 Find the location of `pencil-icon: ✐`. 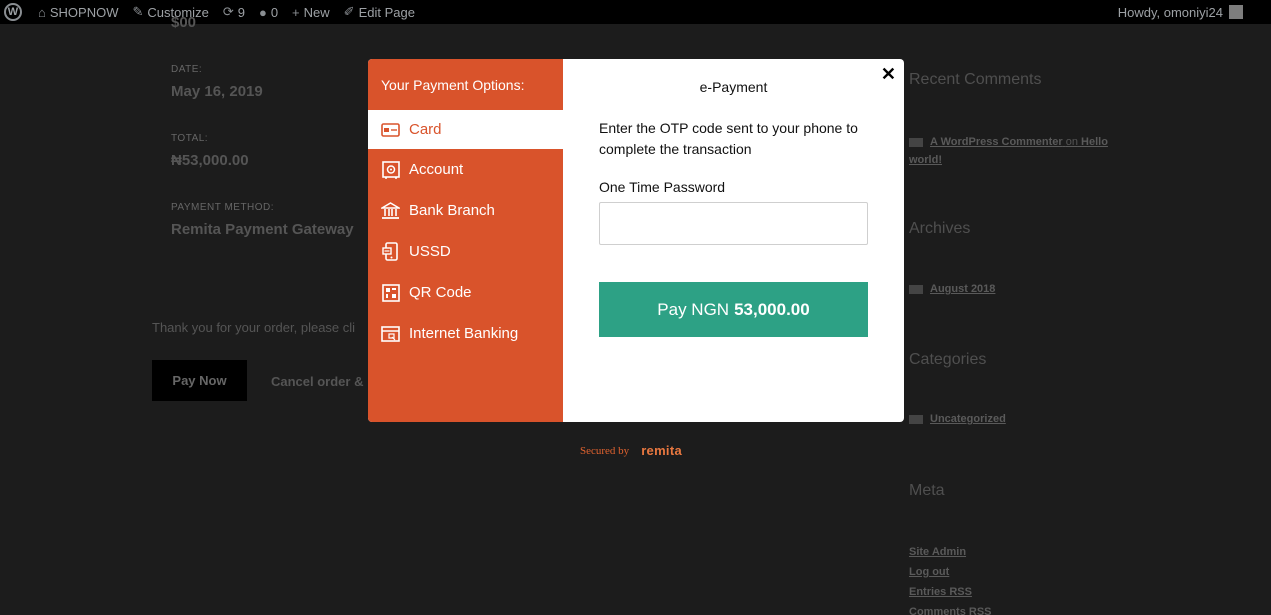

pencil-icon: ✐ is located at coordinates (349, 11).